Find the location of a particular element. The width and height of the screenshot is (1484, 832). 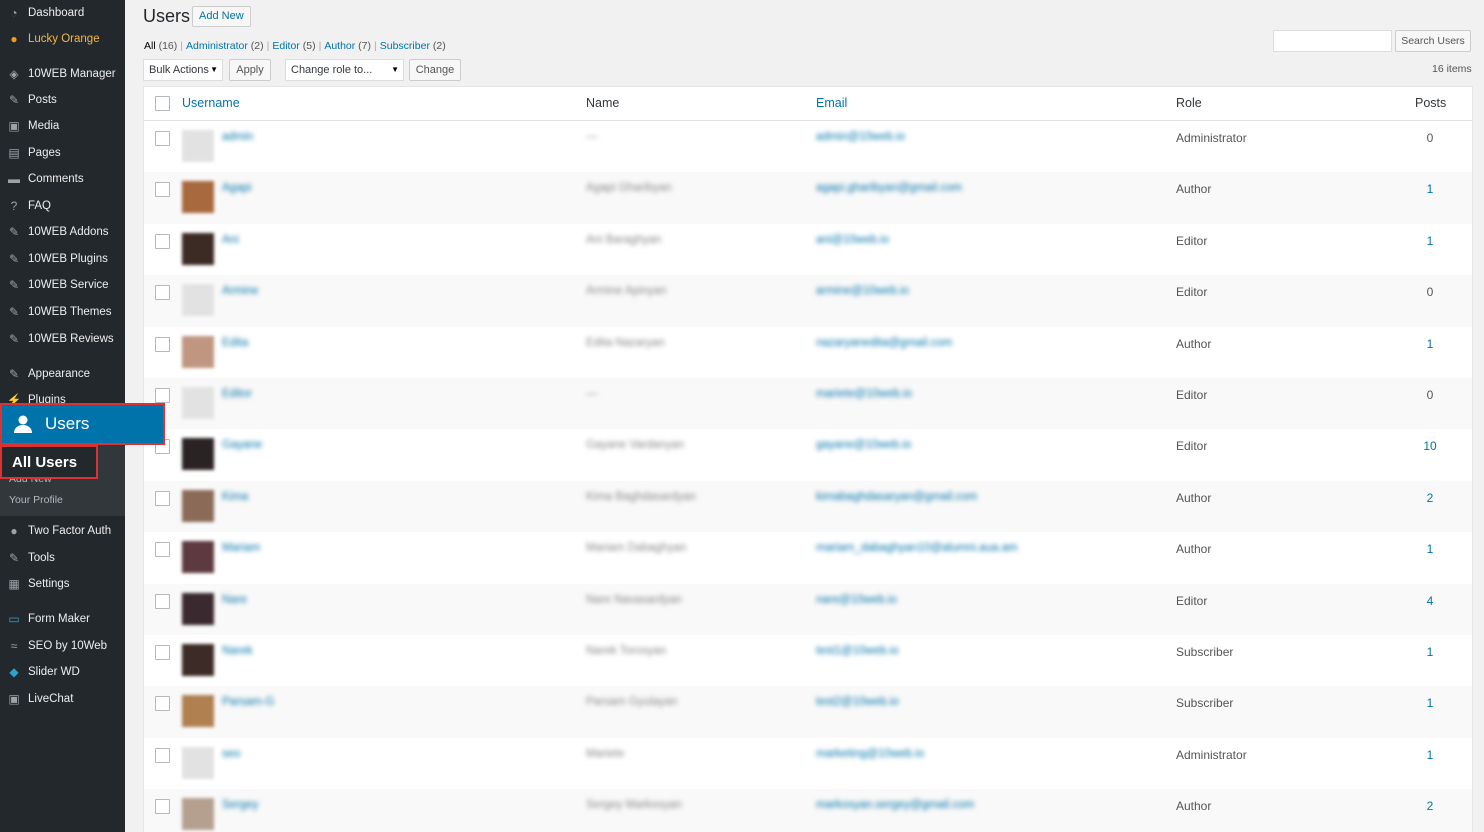

sidebar-item-settings: ▦ Settings is located at coordinates (62, 584).